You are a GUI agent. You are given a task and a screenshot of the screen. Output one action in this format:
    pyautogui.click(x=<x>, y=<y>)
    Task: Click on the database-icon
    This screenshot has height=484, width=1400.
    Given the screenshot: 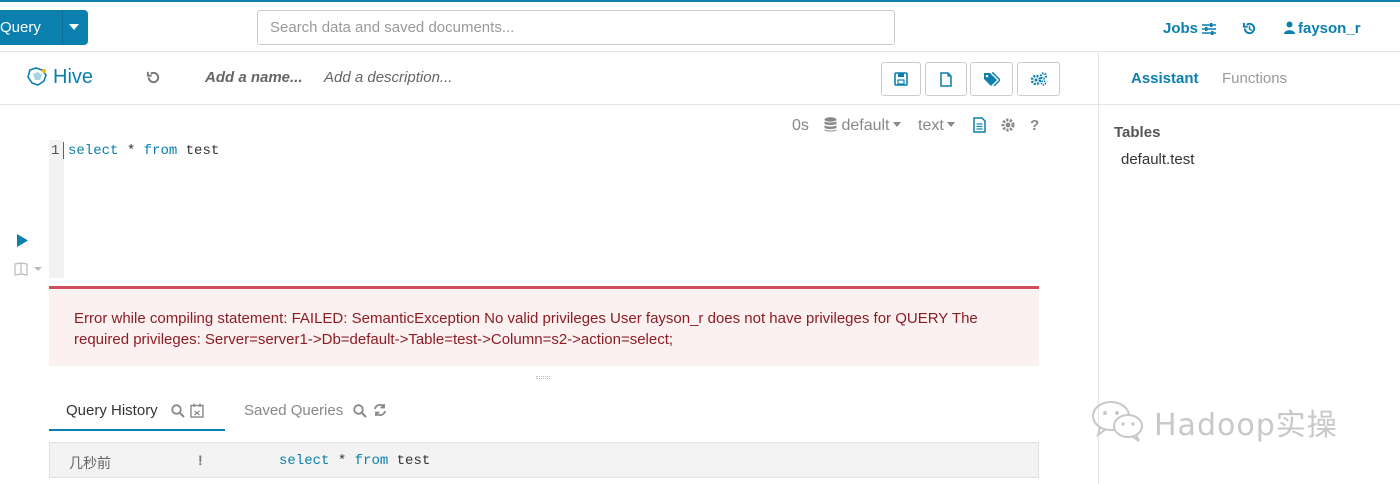 What is the action you would take?
    pyautogui.click(x=830, y=124)
    